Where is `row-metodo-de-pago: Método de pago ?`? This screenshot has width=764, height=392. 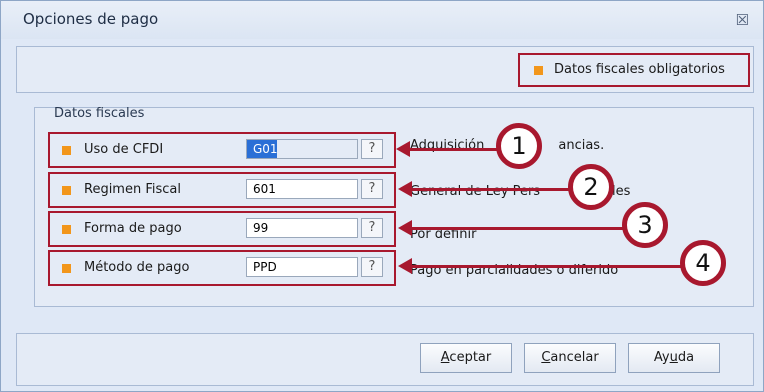
row-metodo-de-pago: Método de pago ? is located at coordinates (222, 268).